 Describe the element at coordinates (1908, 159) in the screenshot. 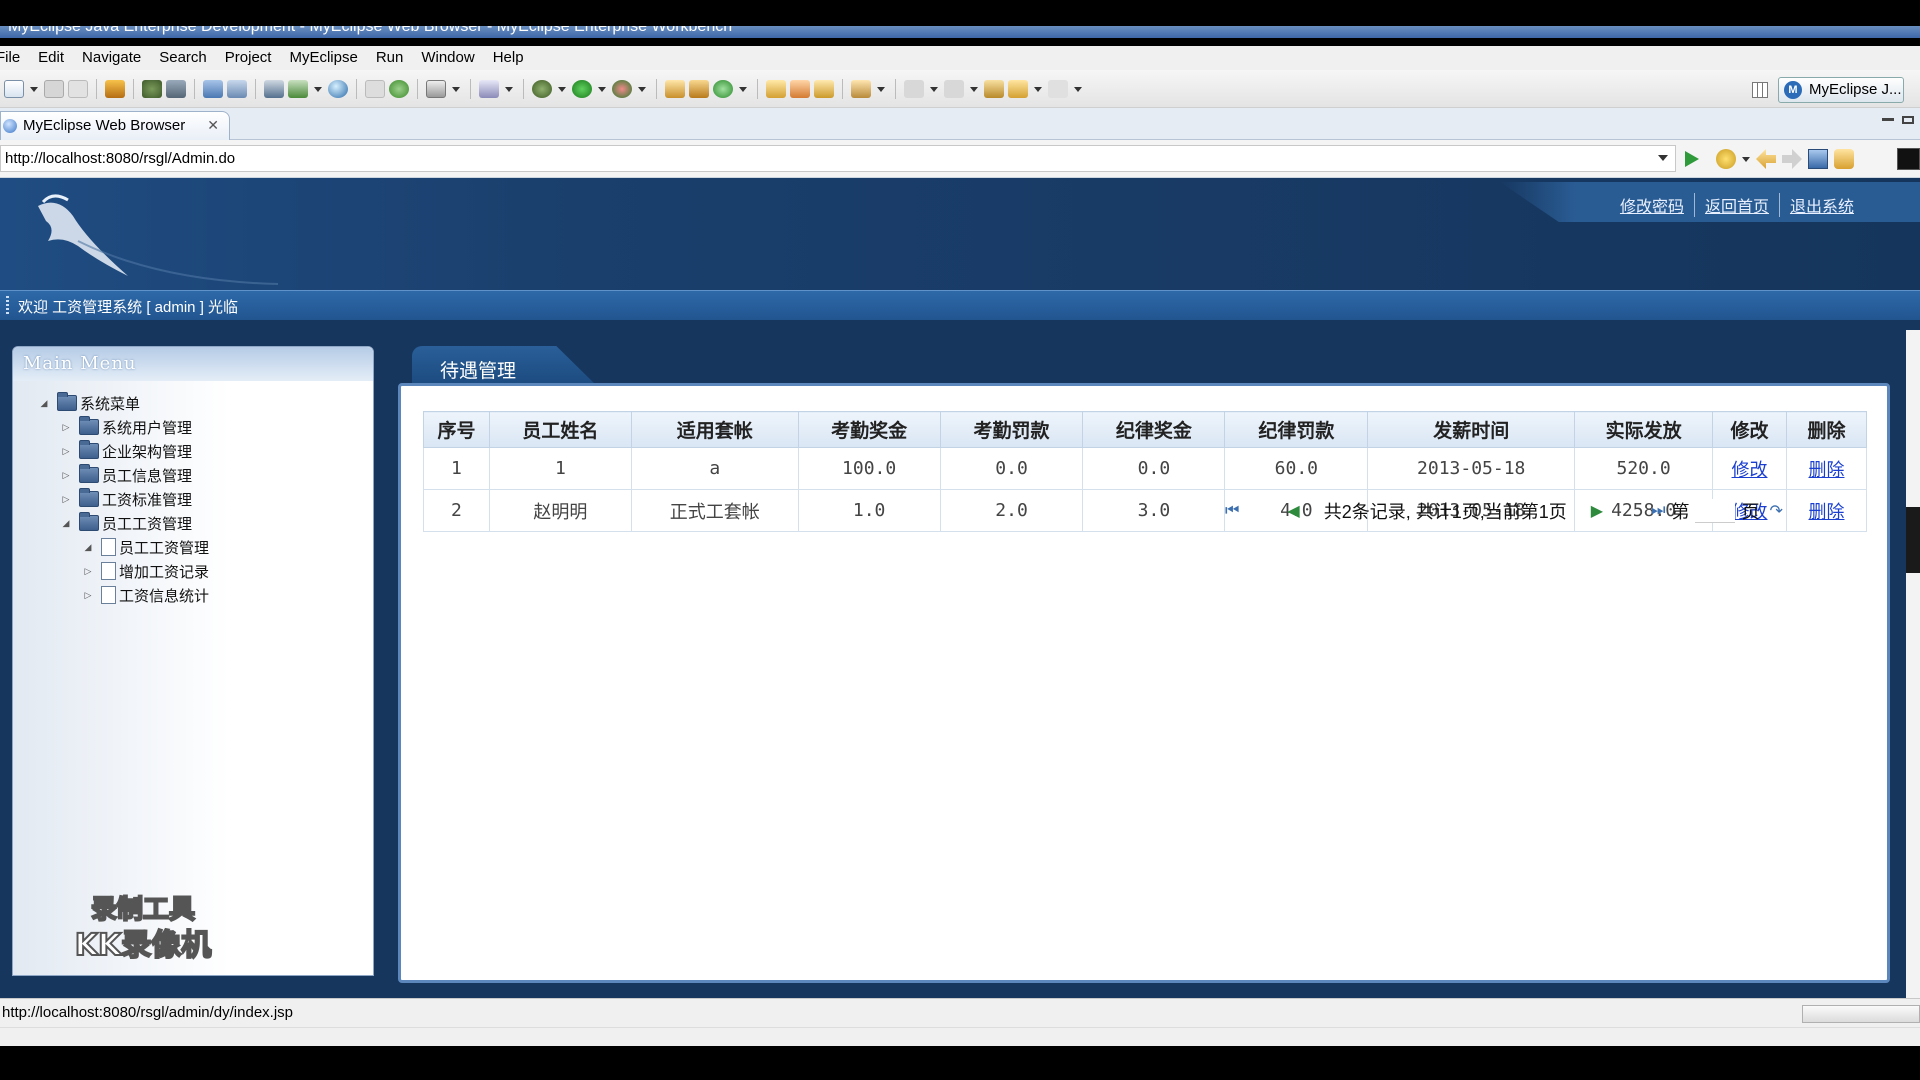

I see `browser-menu-icon` at that location.